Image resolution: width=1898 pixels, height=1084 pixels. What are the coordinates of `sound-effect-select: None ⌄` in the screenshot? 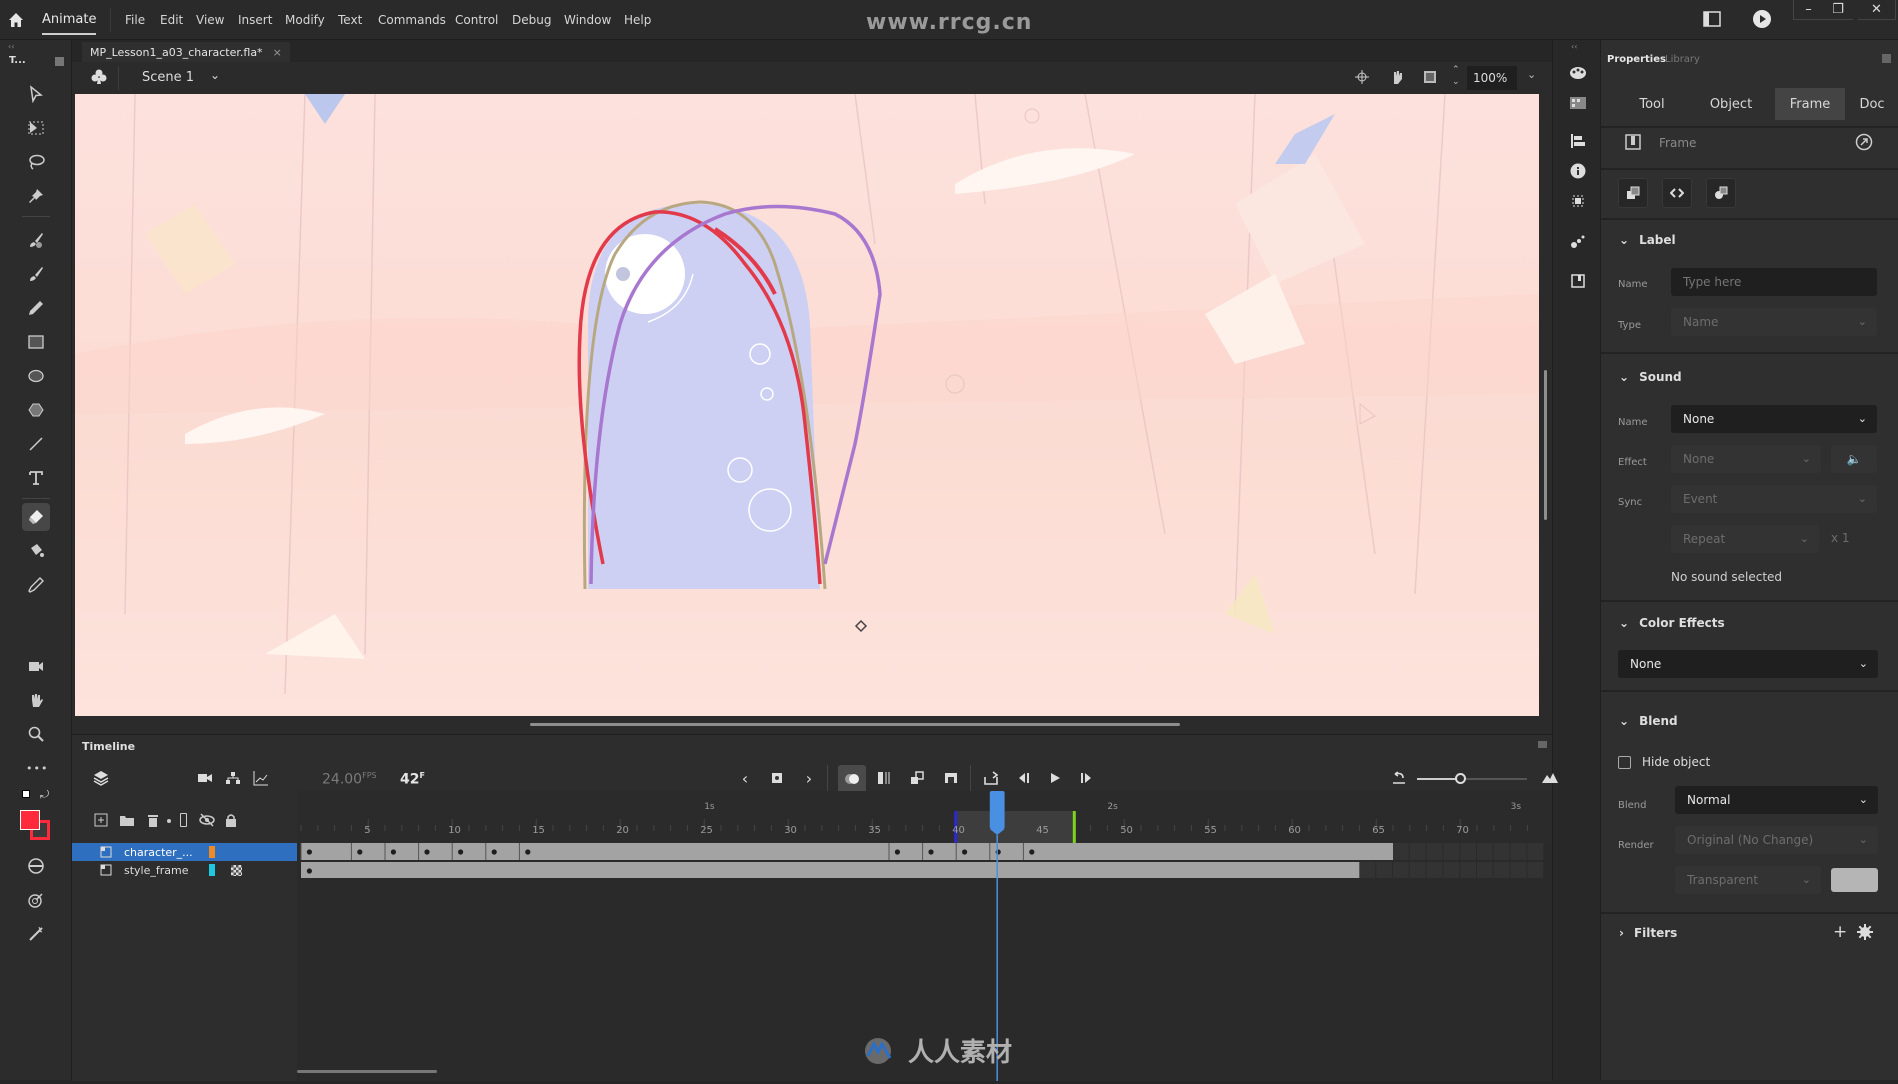 It's located at (1746, 459).